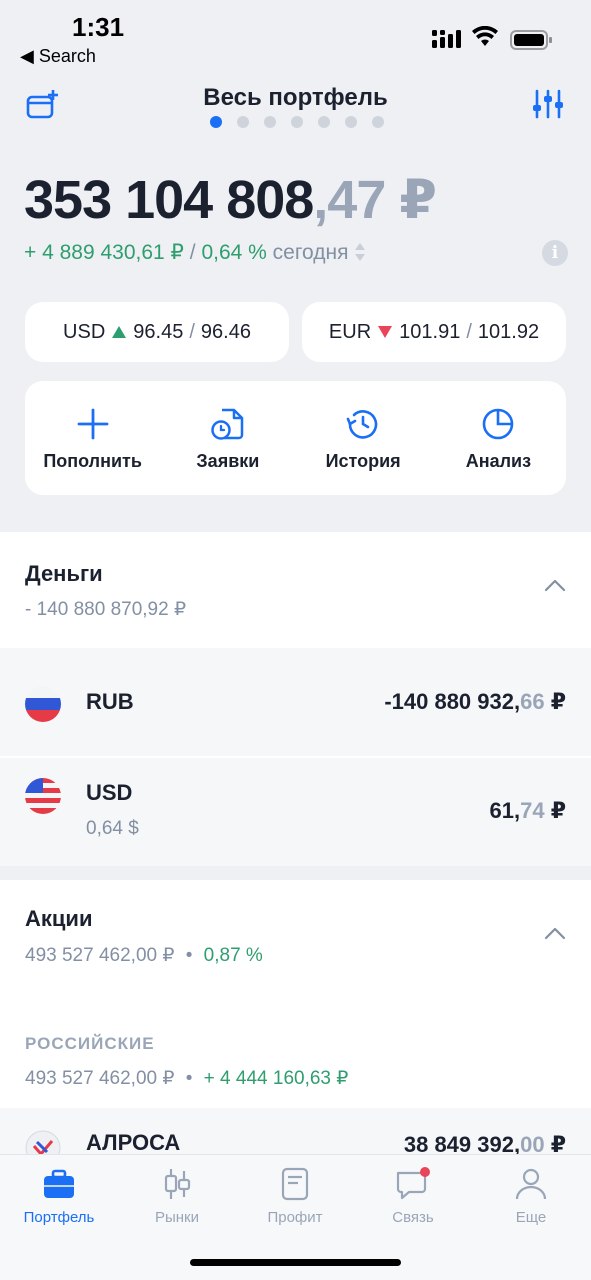  I want to click on action-label: История, so click(363, 461).